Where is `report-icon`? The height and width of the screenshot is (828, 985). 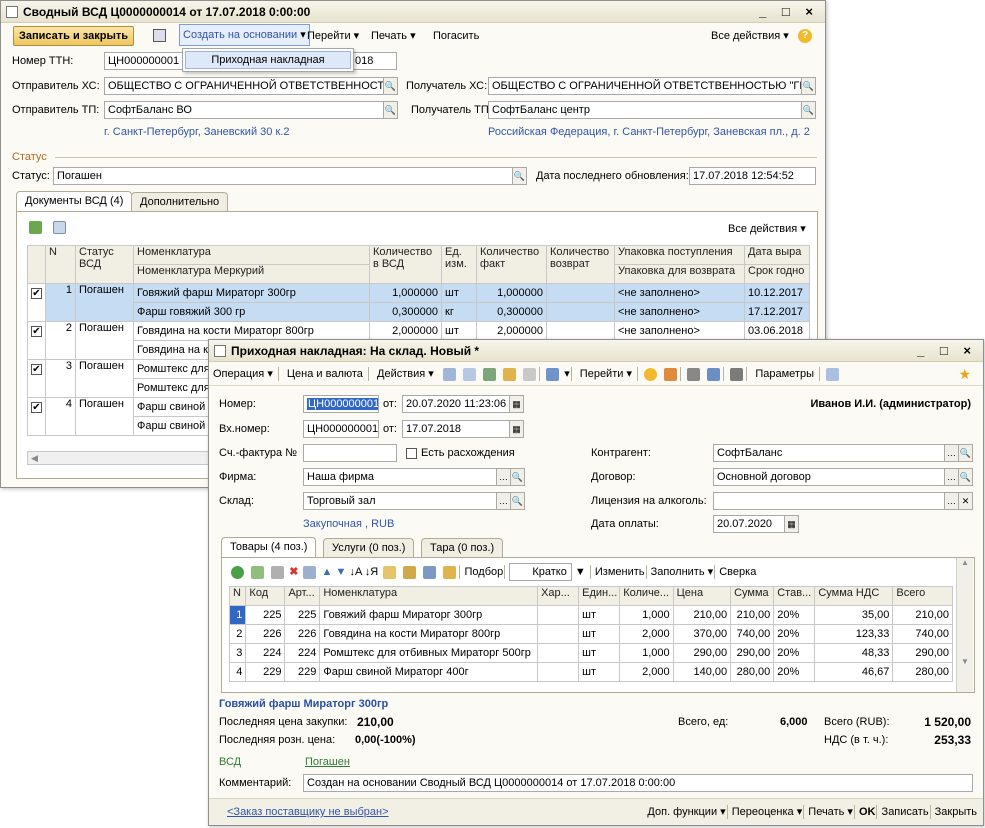
report-icon is located at coordinates (833, 374).